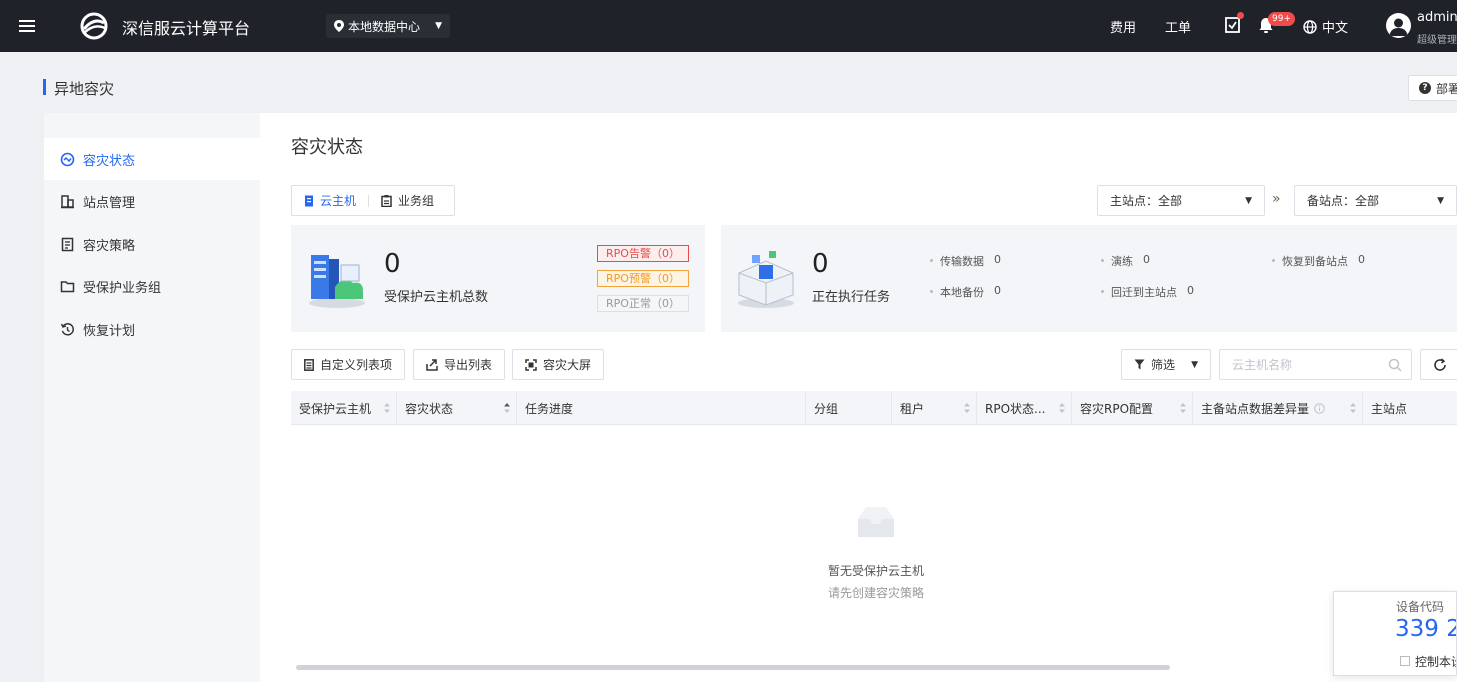  Describe the element at coordinates (1117, 408) in the screenshot. I see `column-label: 容灾RPO配置` at that location.